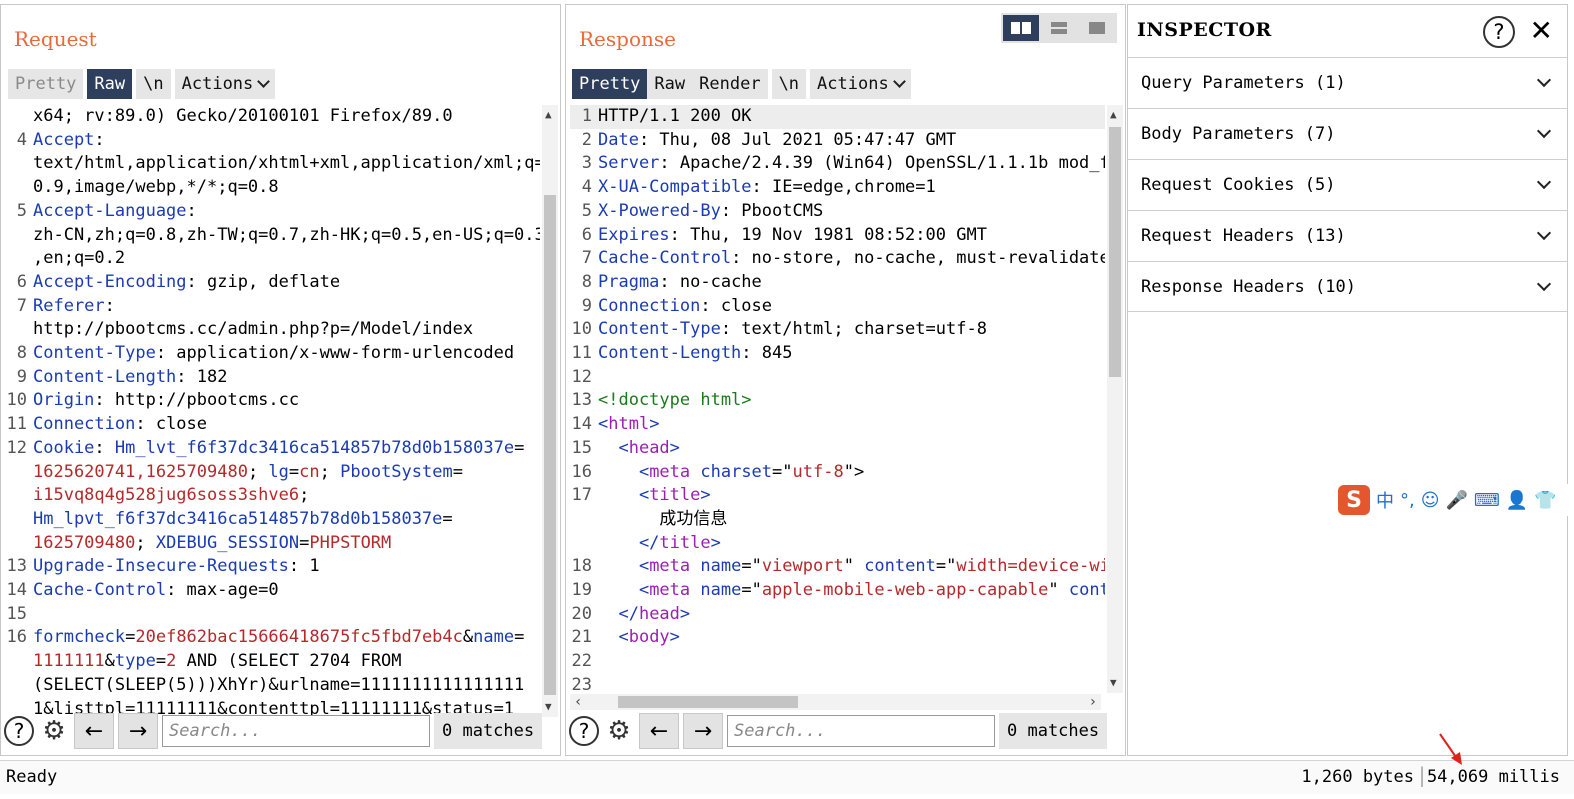 The width and height of the screenshot is (1574, 799). Describe the element at coordinates (586, 116) in the screenshot. I see `line-number: 1` at that location.